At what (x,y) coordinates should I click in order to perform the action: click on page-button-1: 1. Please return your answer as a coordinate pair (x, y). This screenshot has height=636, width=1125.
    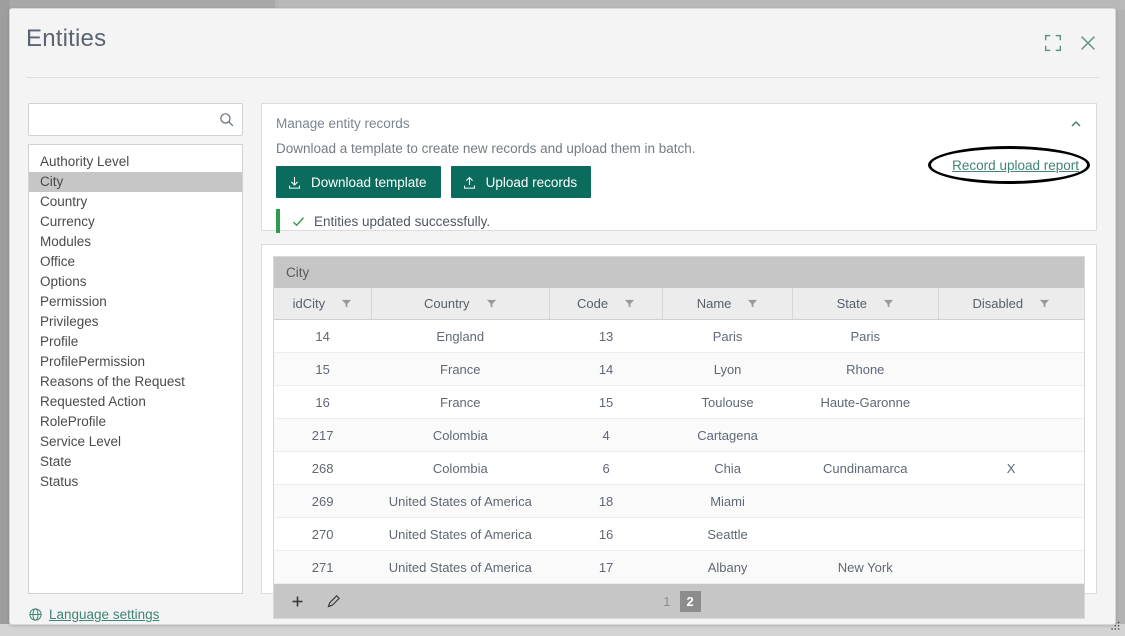
    Looking at the image, I should click on (666, 601).